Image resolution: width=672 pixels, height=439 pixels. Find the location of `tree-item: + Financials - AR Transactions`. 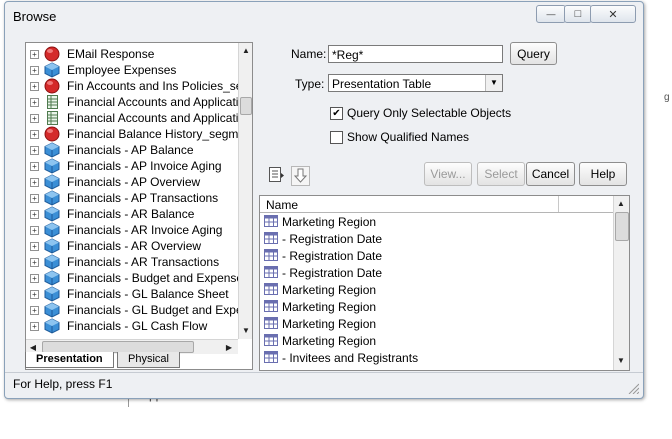

tree-item: + Financials - AR Transactions is located at coordinates (132, 262).